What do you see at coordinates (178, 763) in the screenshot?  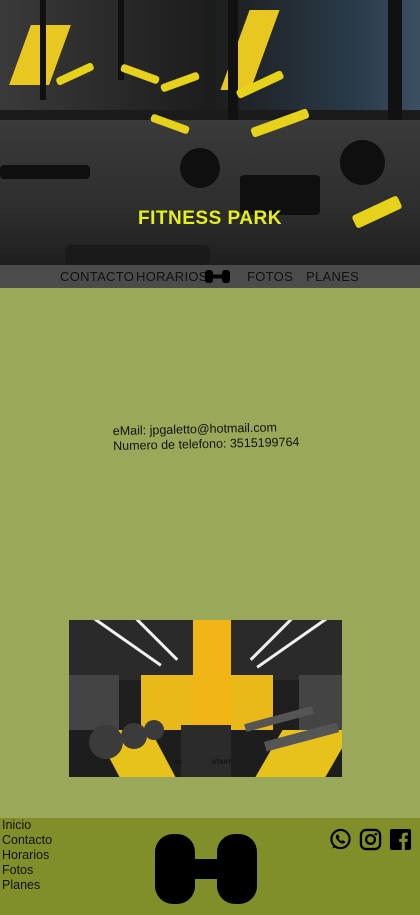 I see `floor-label: 01` at bounding box center [178, 763].